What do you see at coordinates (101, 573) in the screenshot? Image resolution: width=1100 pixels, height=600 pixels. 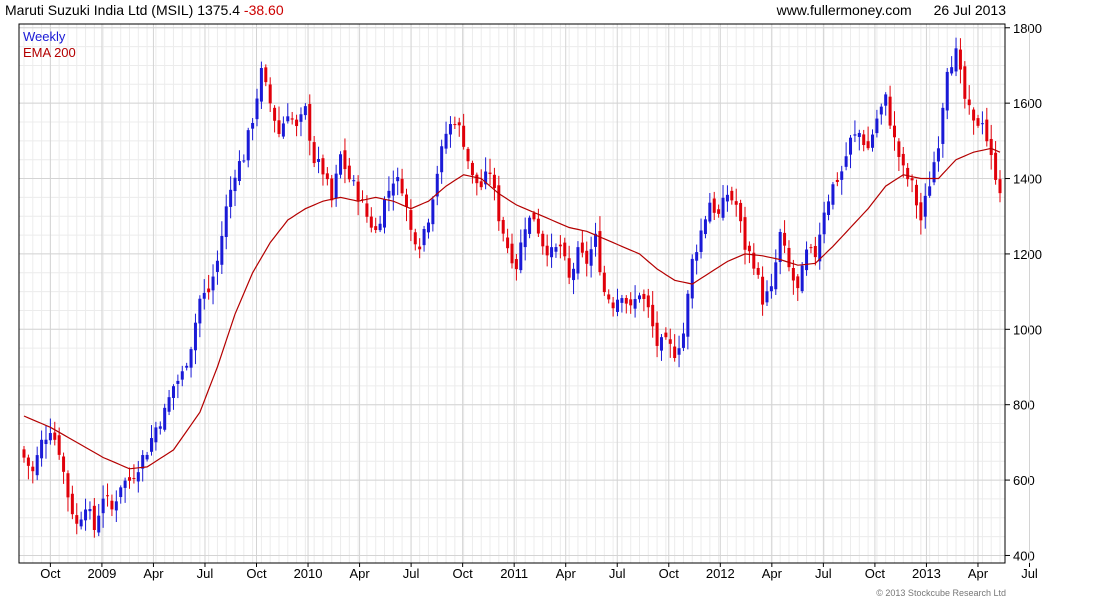 I see `x-tick-label: 2009` at bounding box center [101, 573].